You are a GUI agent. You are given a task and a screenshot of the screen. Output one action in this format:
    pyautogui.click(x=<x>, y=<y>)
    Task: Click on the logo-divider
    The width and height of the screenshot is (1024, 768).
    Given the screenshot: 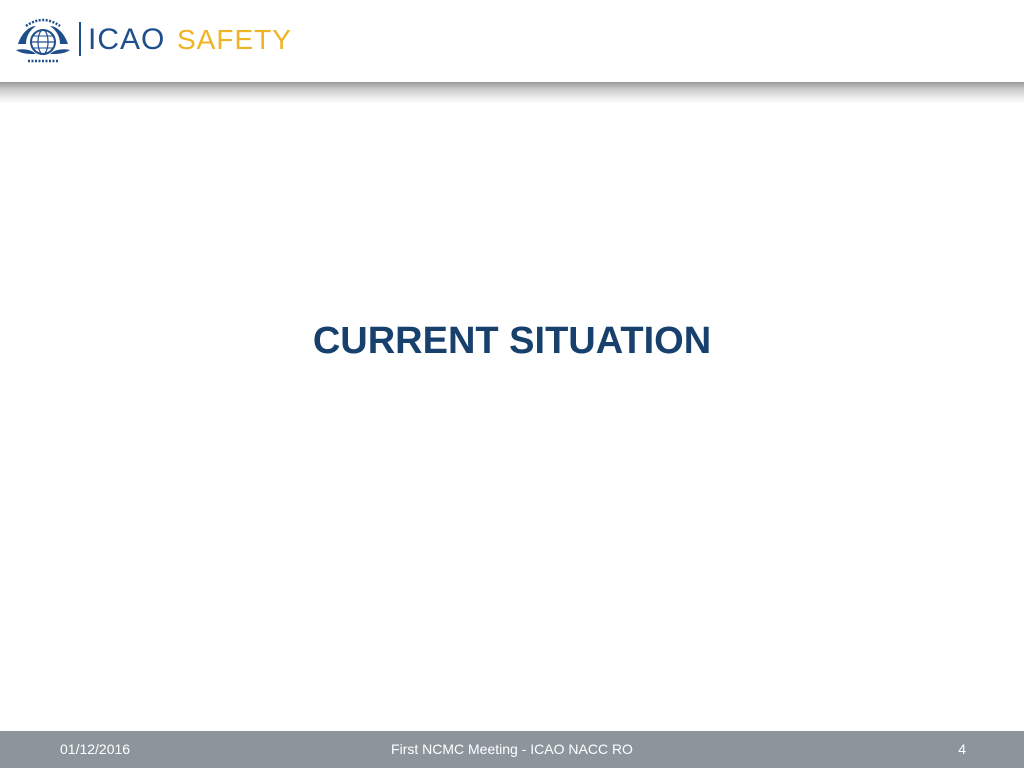 What is the action you would take?
    pyautogui.click(x=80, y=39)
    